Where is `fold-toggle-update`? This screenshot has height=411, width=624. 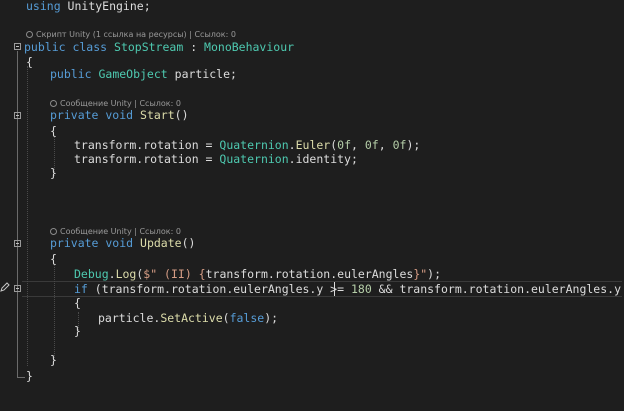 fold-toggle-update is located at coordinates (17, 243).